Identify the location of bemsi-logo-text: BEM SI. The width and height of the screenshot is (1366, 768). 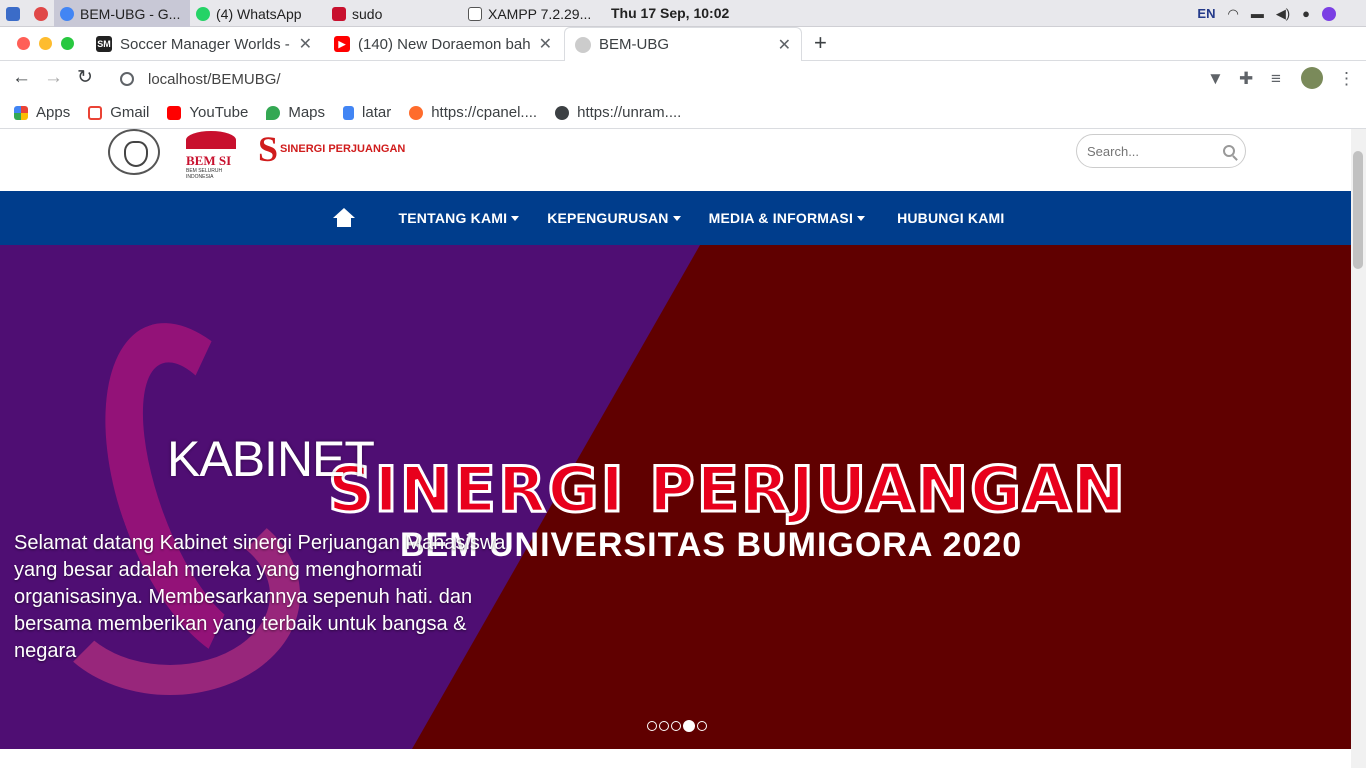
(209, 160).